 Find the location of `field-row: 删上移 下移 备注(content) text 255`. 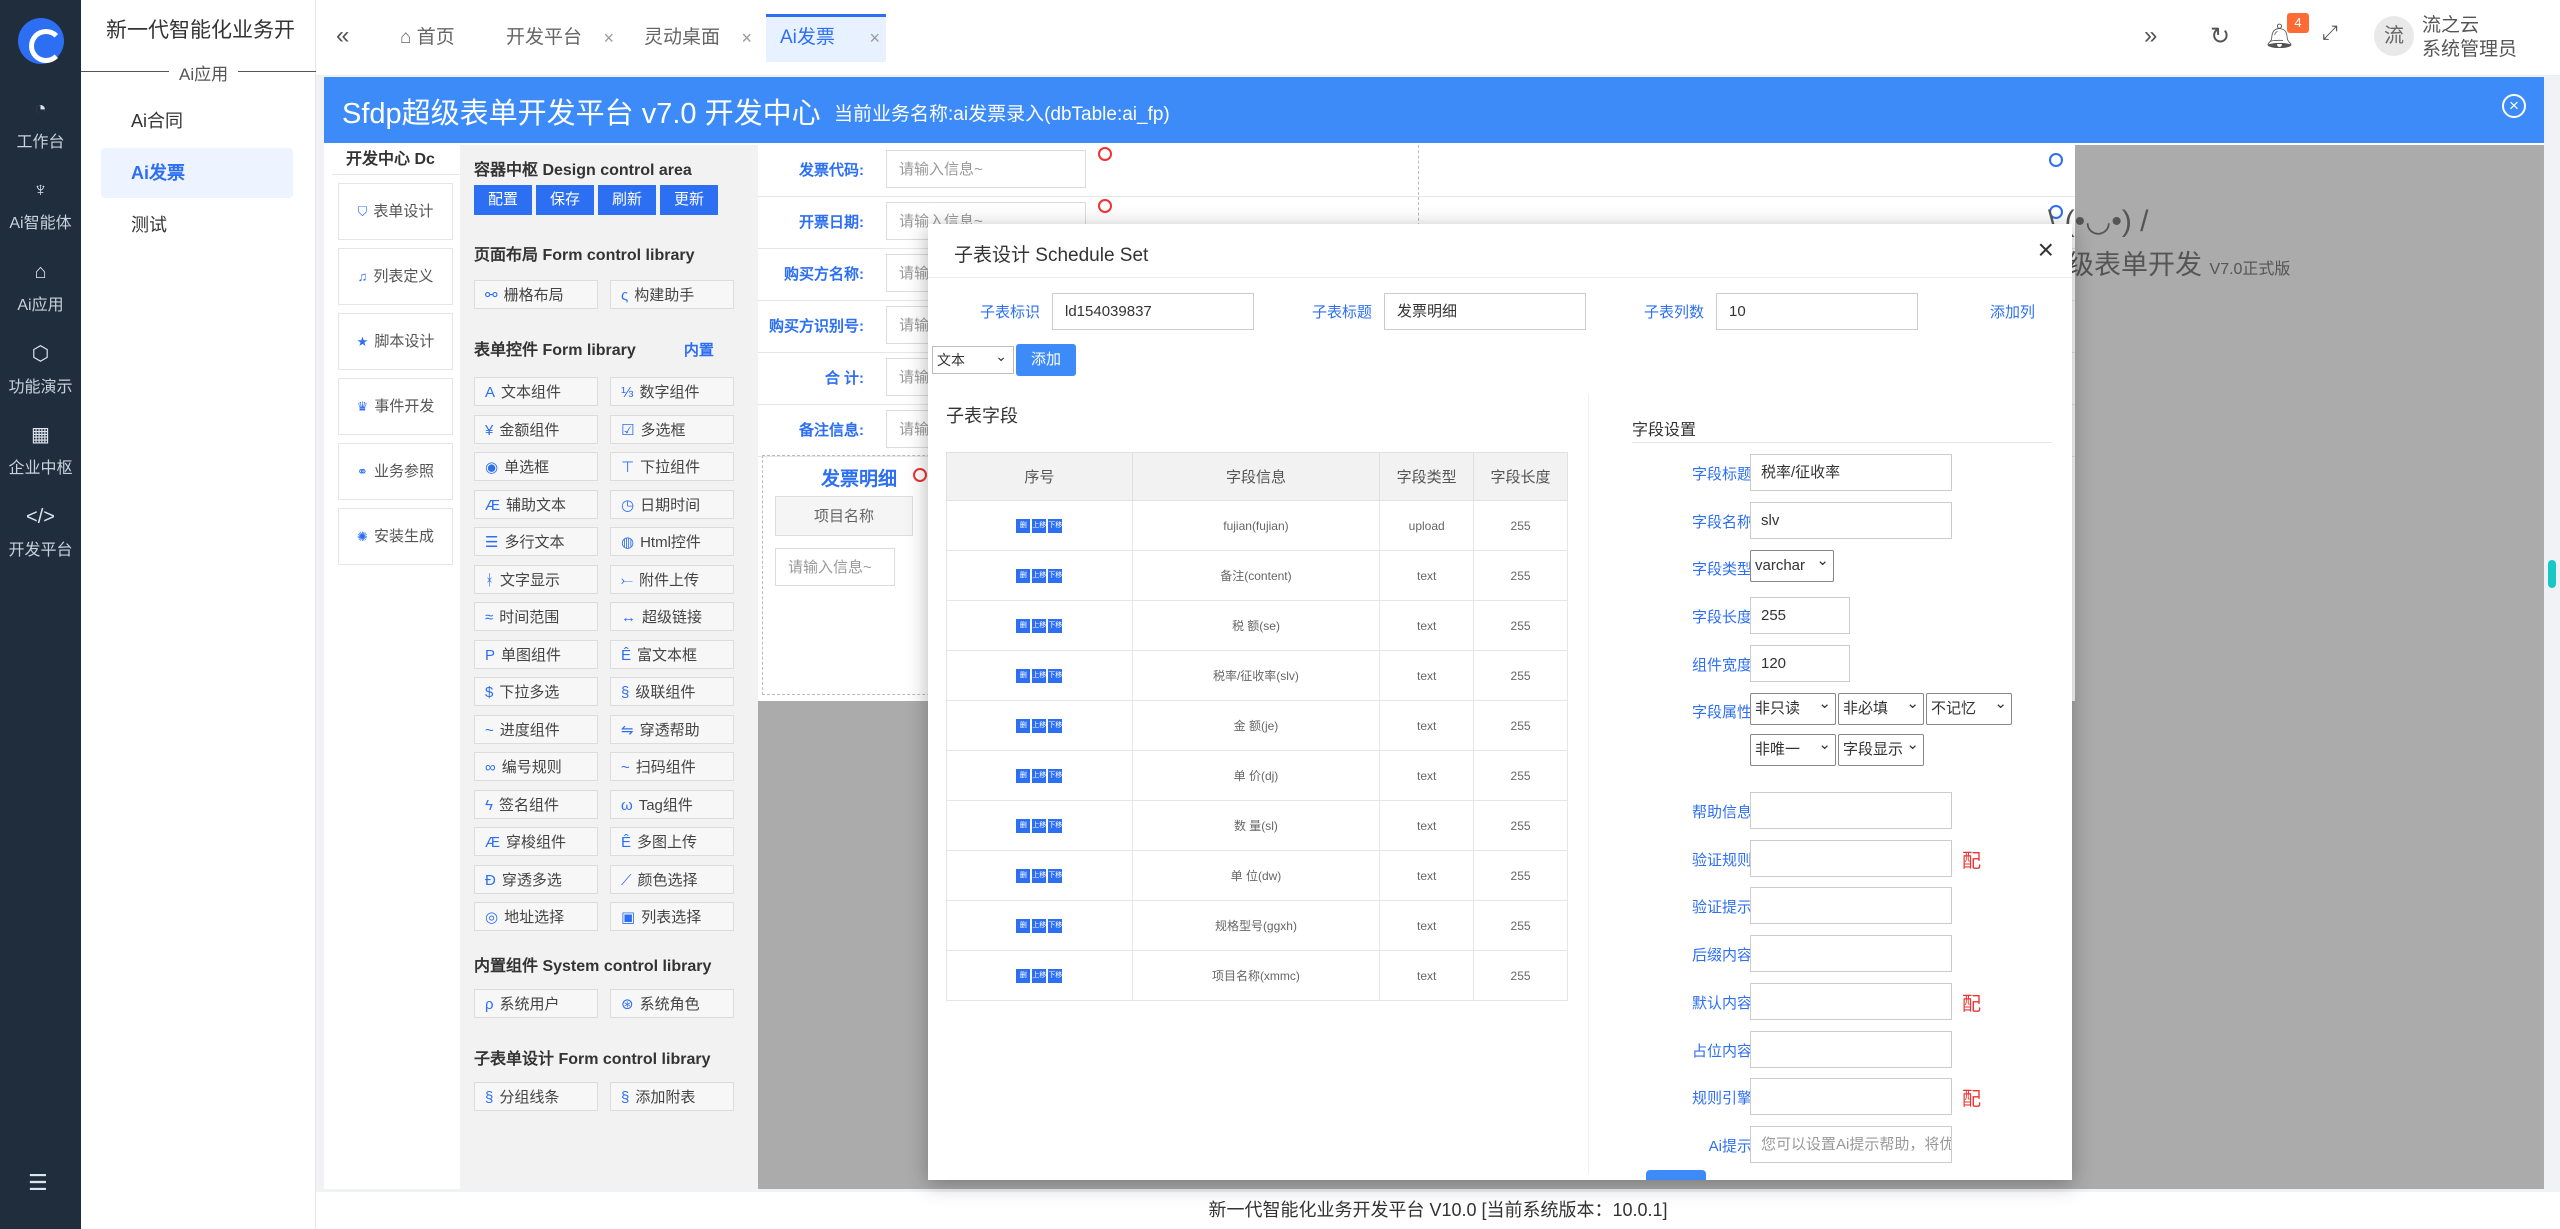

field-row: 删上移 下移 备注(content) text 255 is located at coordinates (1257, 575).